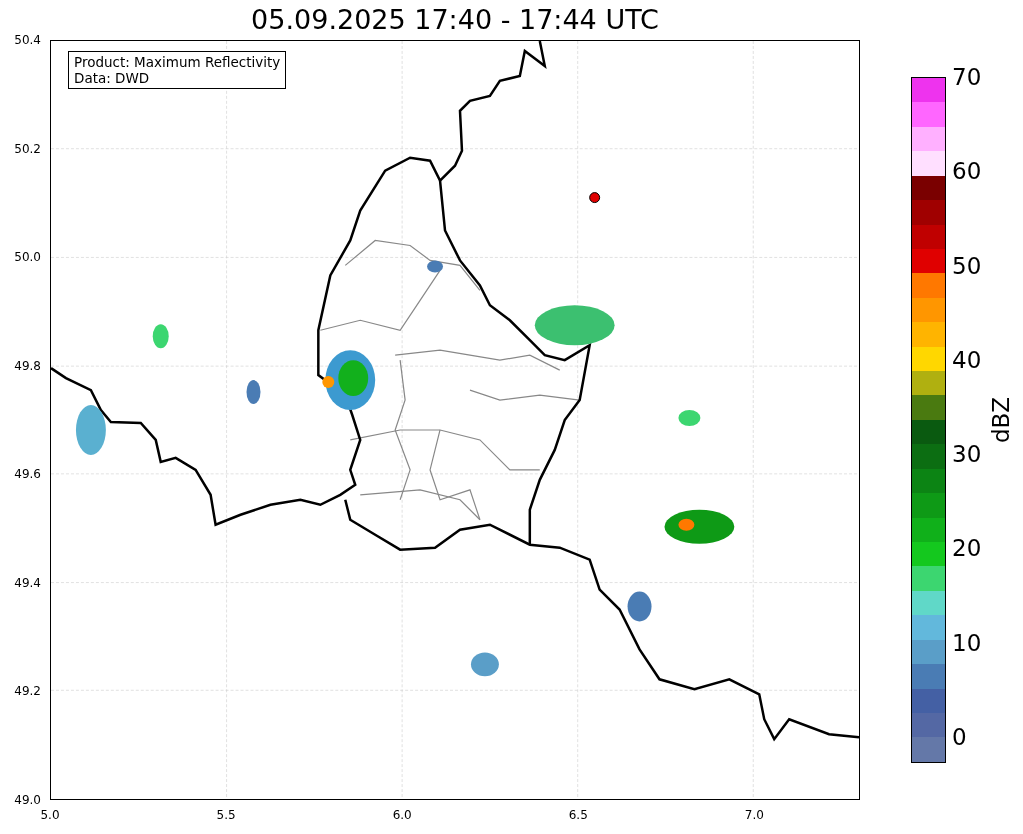  What do you see at coordinates (27, 257) in the screenshot?
I see `latitude-tick-label: 50.0` at bounding box center [27, 257].